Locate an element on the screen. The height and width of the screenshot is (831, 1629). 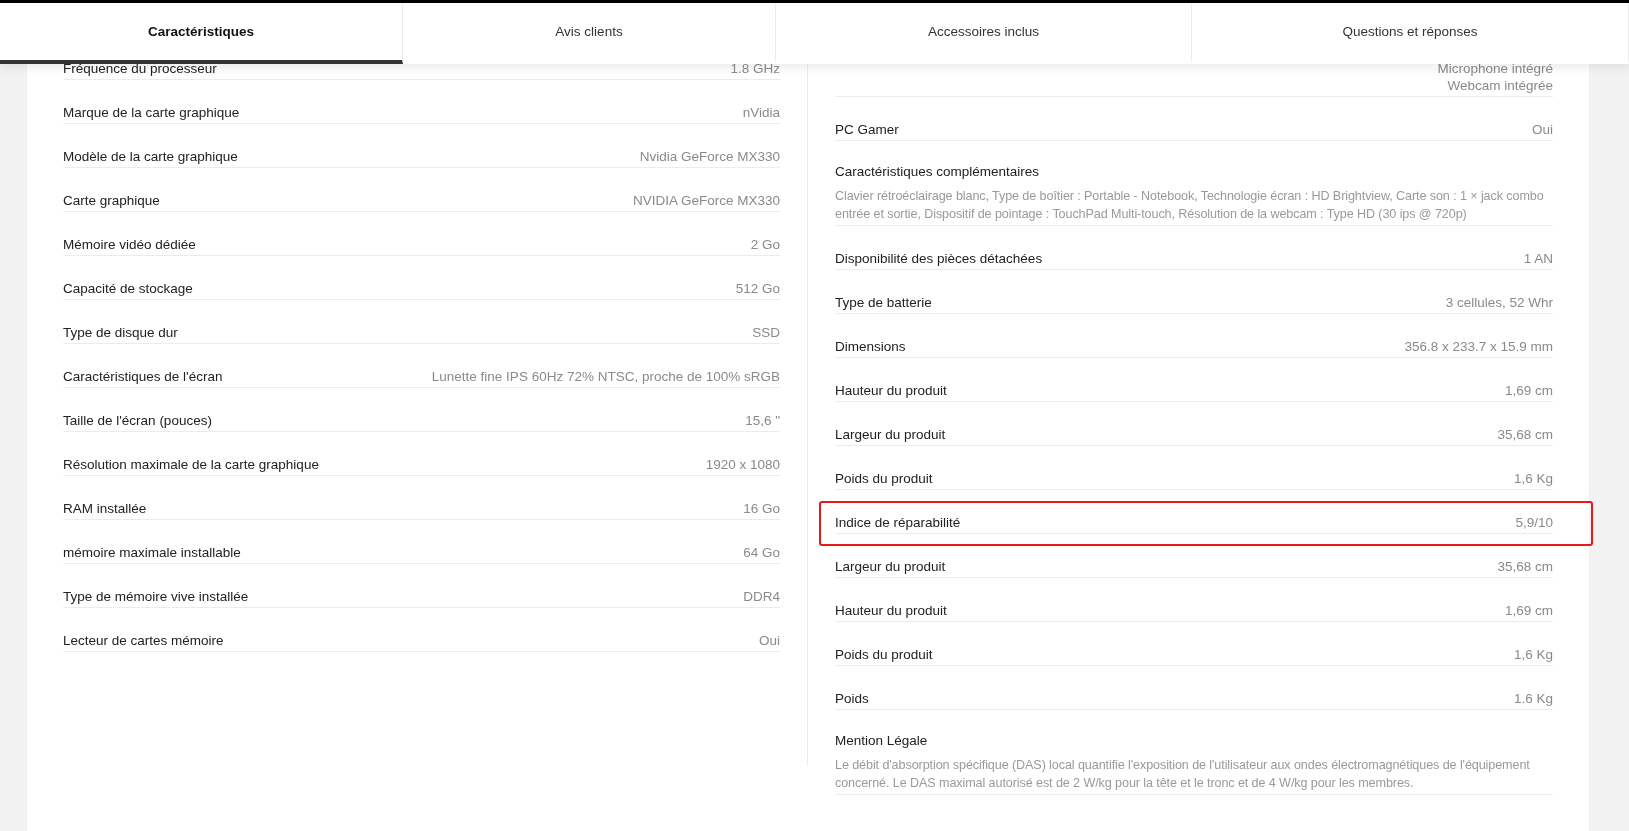
spec-value: 1920 x 1080 is located at coordinates (742, 464).